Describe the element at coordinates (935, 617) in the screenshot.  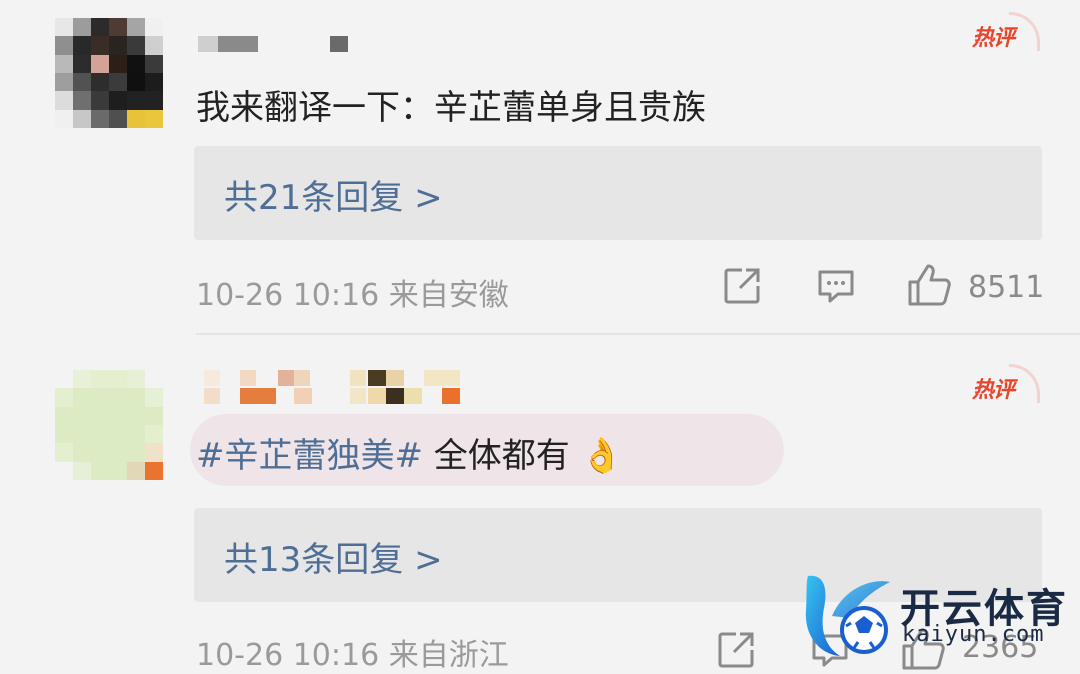
I see `brand-watermark: 开云体育 kaiyun.com` at that location.